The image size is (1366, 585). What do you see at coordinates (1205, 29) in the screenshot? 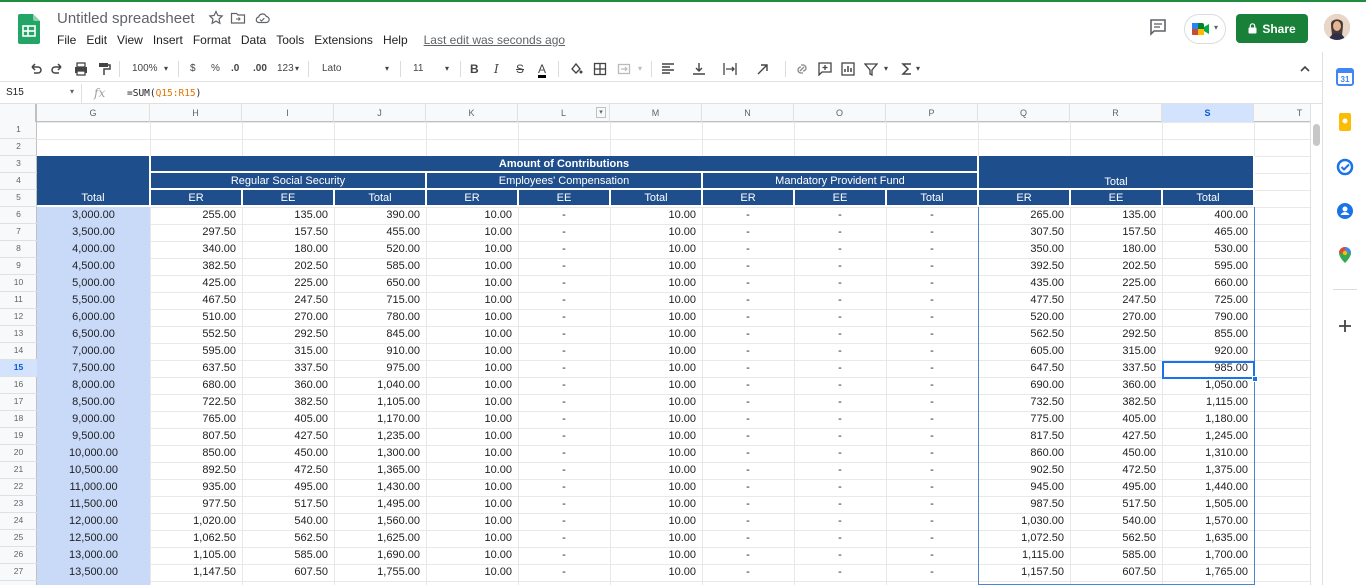
I see `meet-button: ▾` at bounding box center [1205, 29].